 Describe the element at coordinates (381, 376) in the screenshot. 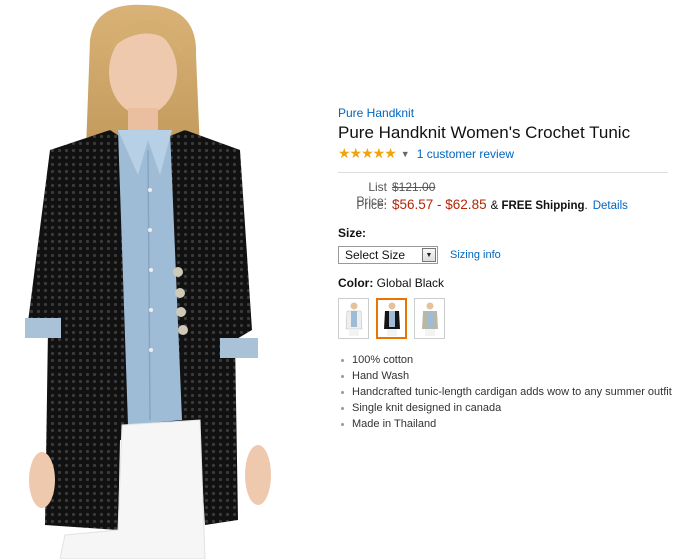

I see `feature-text: Hand Wash` at that location.